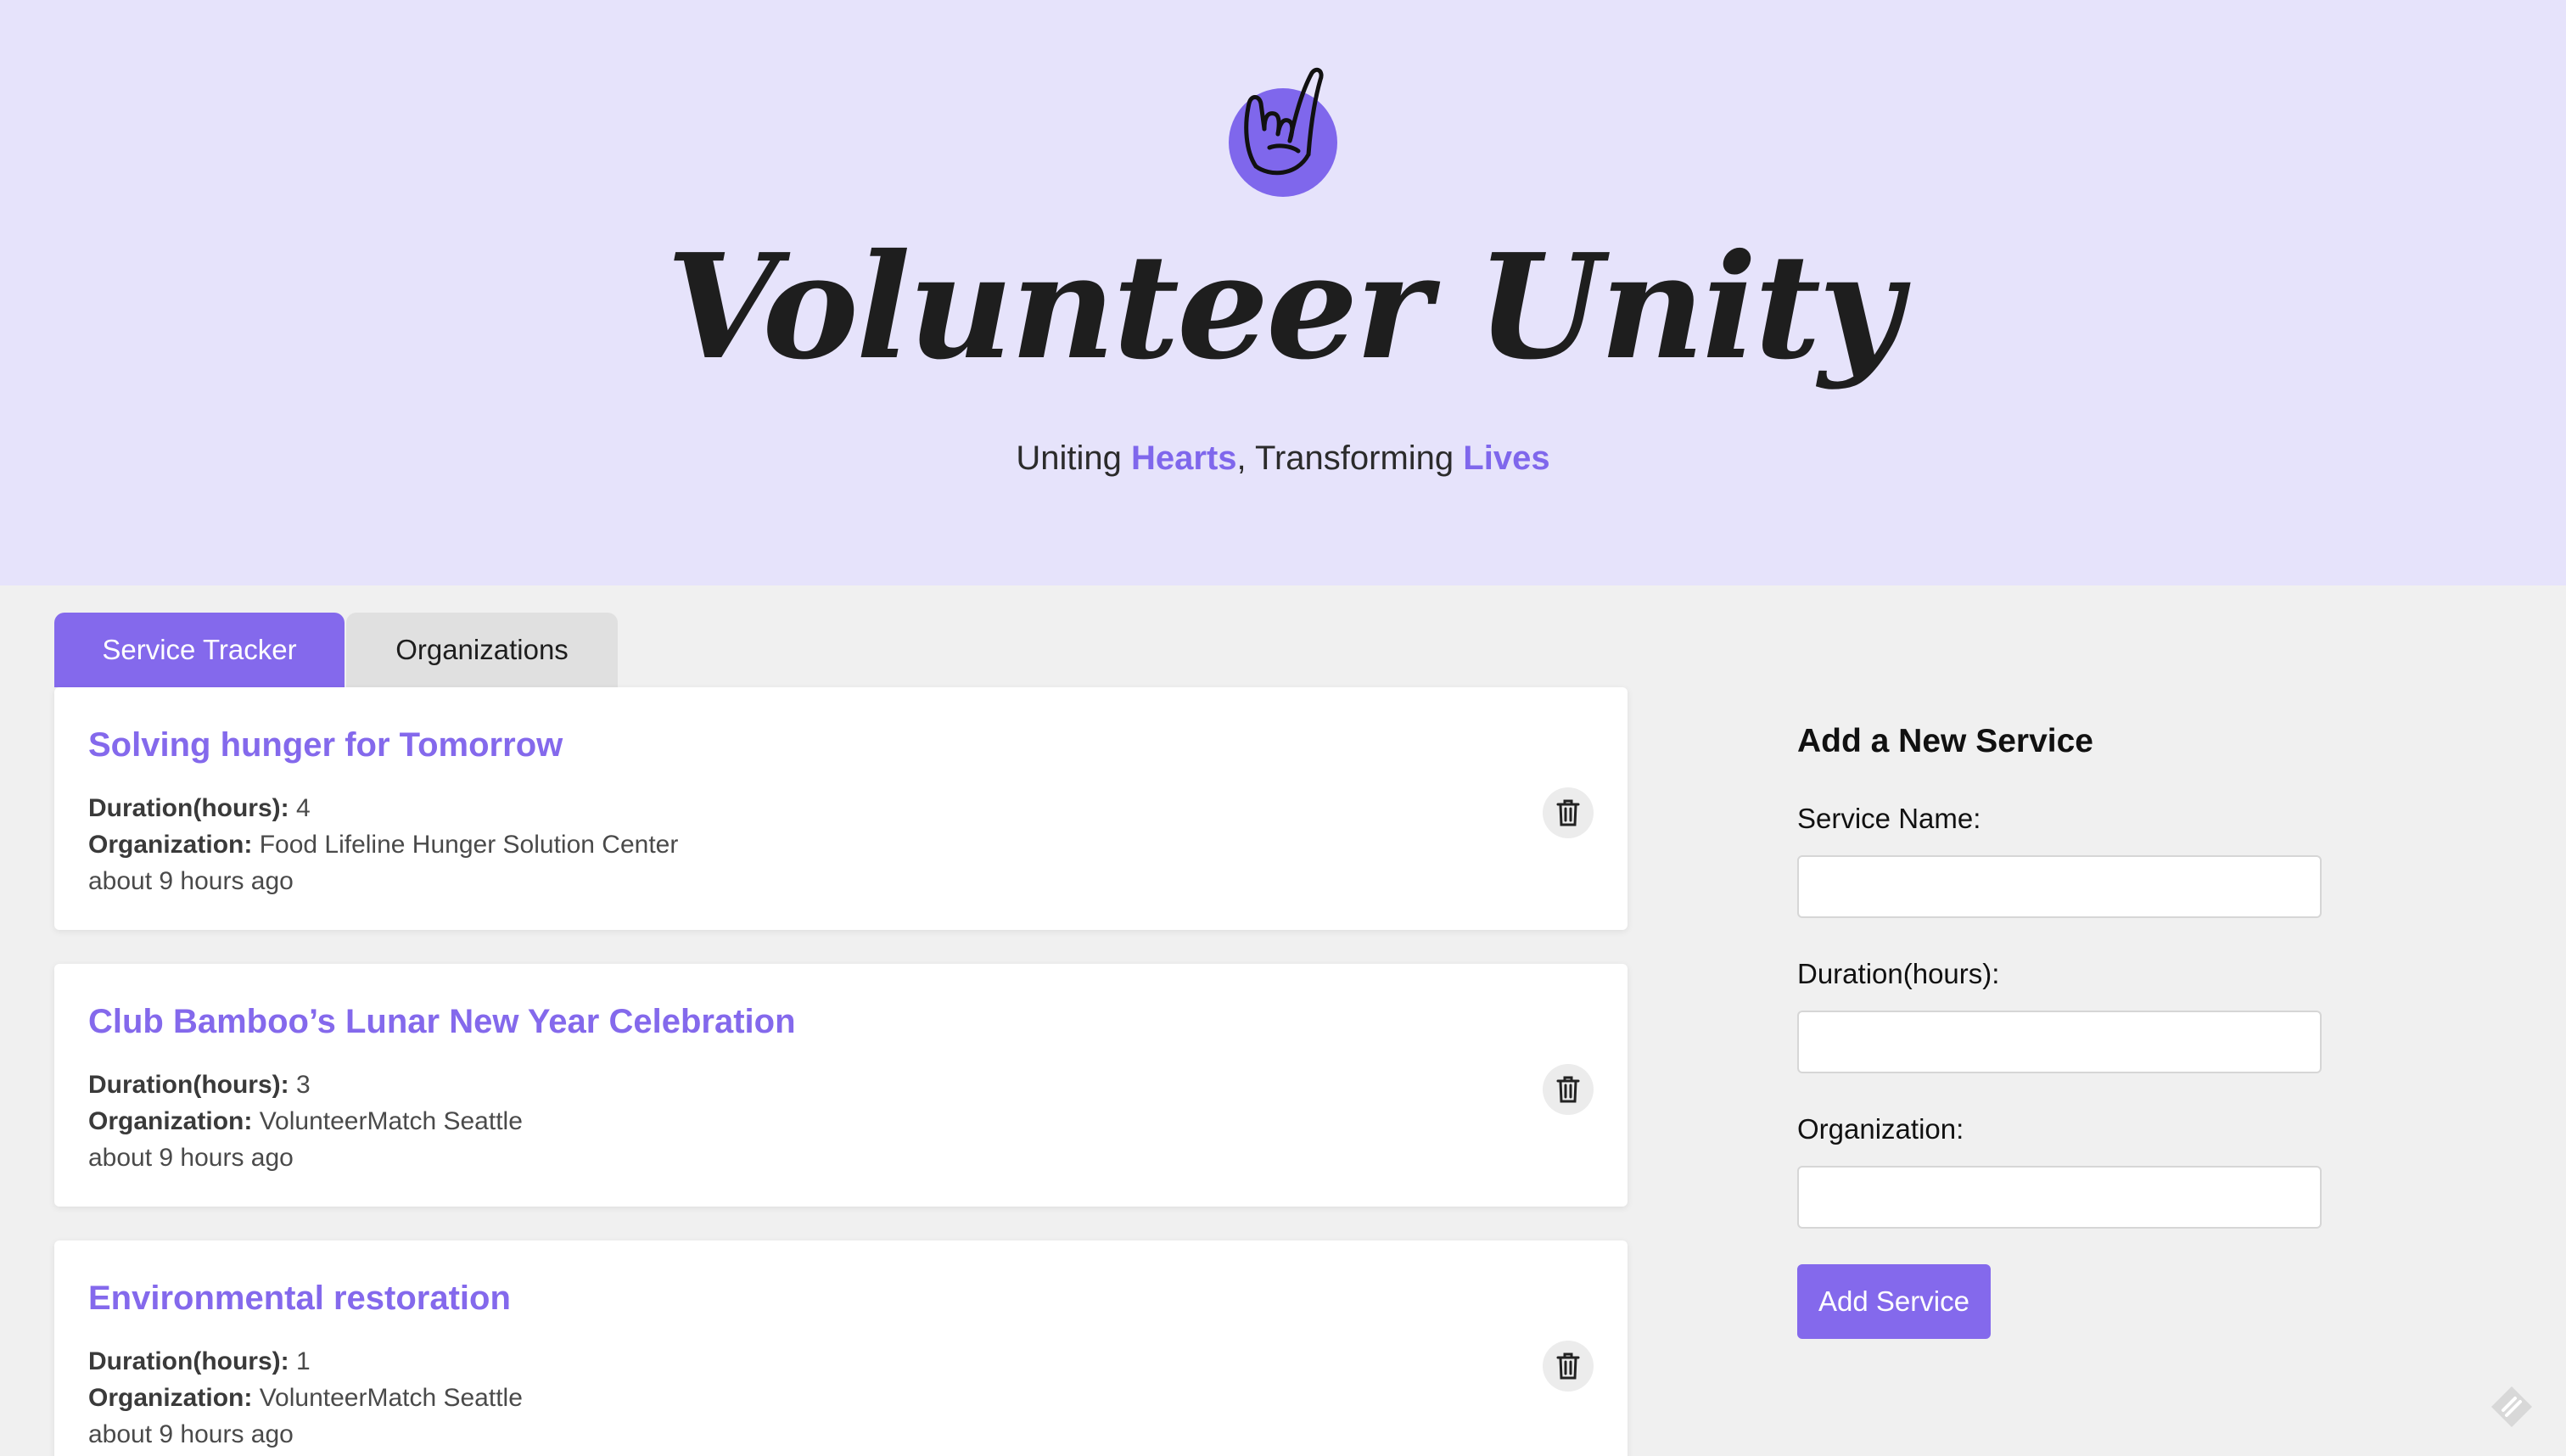  I want to click on tagline-accent-lives: Lives, so click(1506, 458).